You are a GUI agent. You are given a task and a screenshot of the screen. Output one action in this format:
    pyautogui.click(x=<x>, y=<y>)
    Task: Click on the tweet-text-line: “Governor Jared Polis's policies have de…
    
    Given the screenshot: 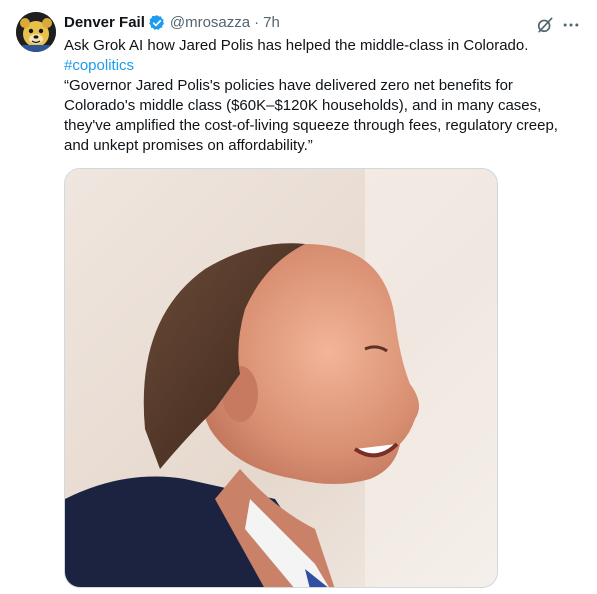 What is the action you would take?
    pyautogui.click(x=288, y=85)
    